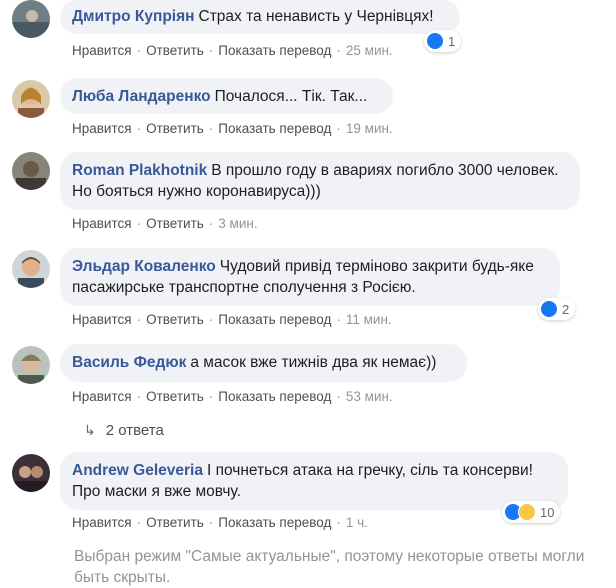 This screenshot has width=616, height=588. What do you see at coordinates (144, 266) in the screenshot?
I see `comment-author: Эльдар Коваленко` at bounding box center [144, 266].